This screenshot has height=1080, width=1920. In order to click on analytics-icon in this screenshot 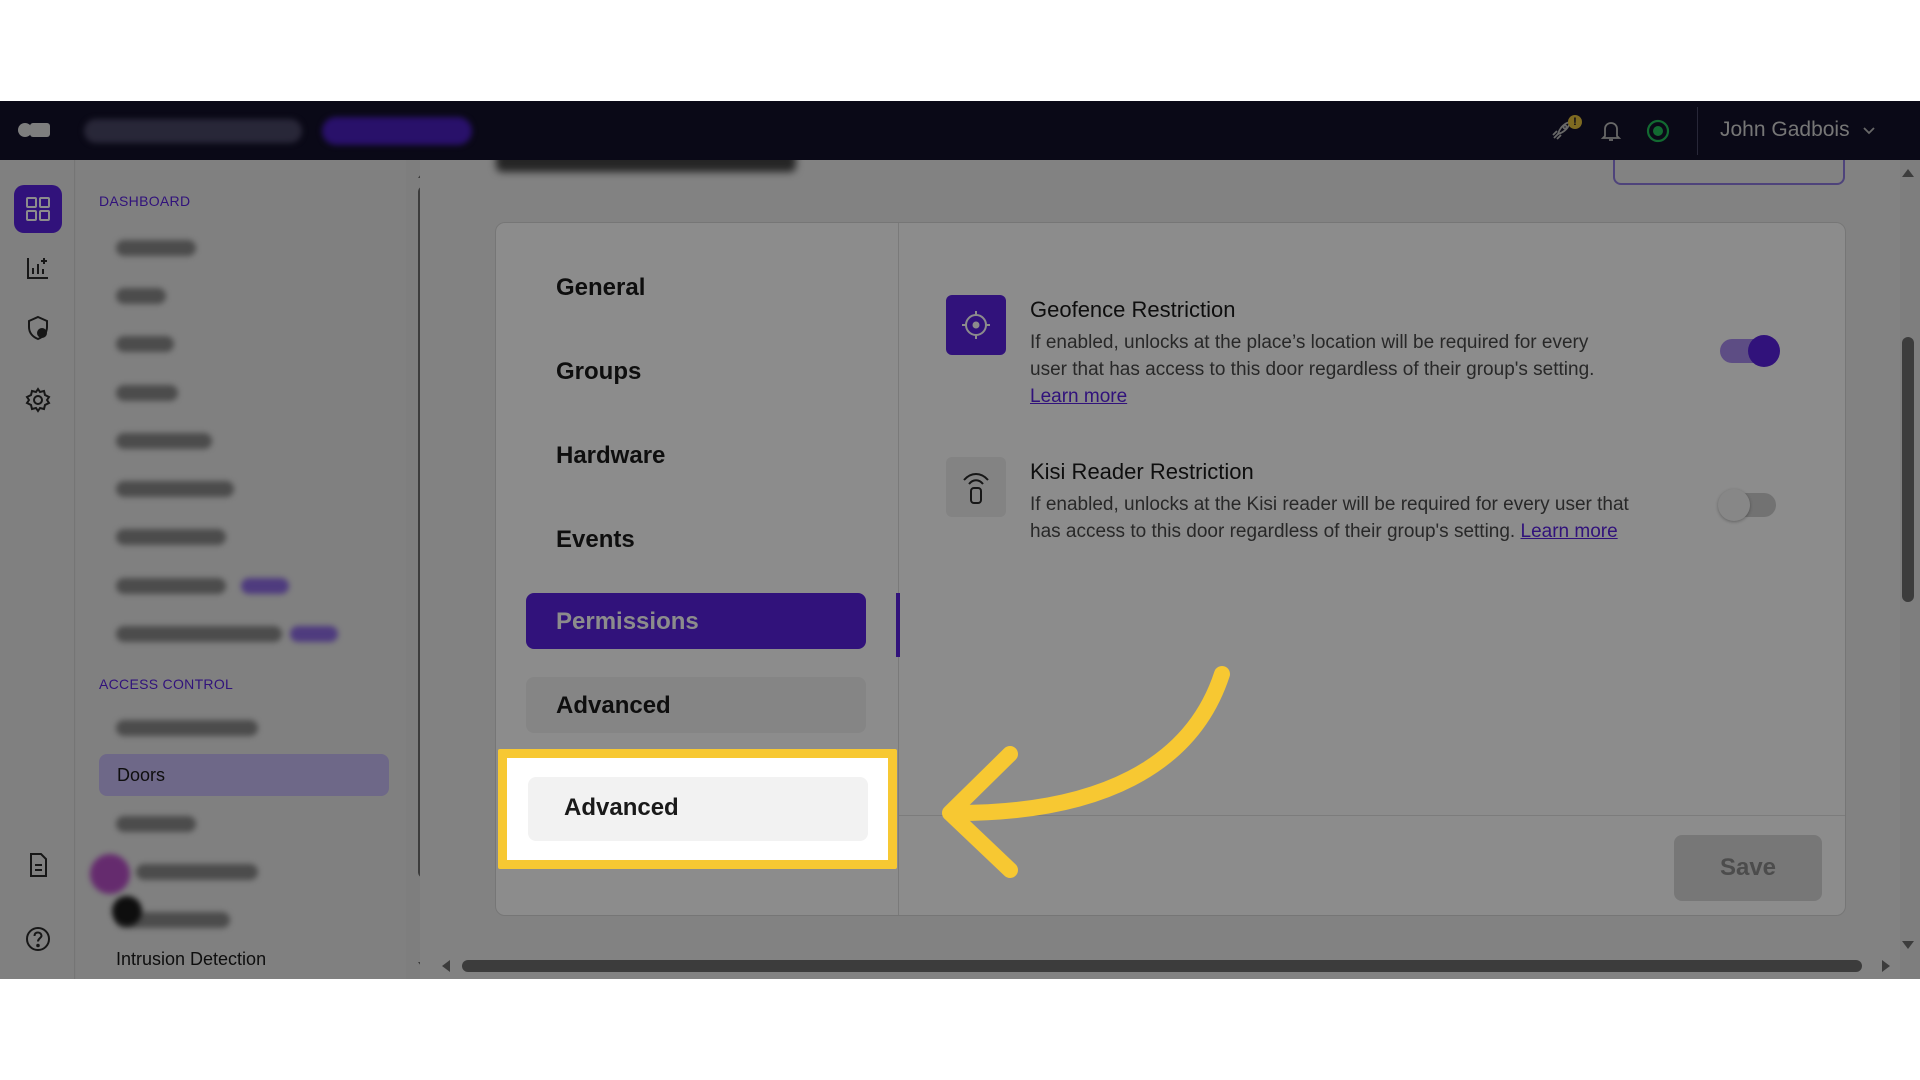, I will do `click(38, 268)`.